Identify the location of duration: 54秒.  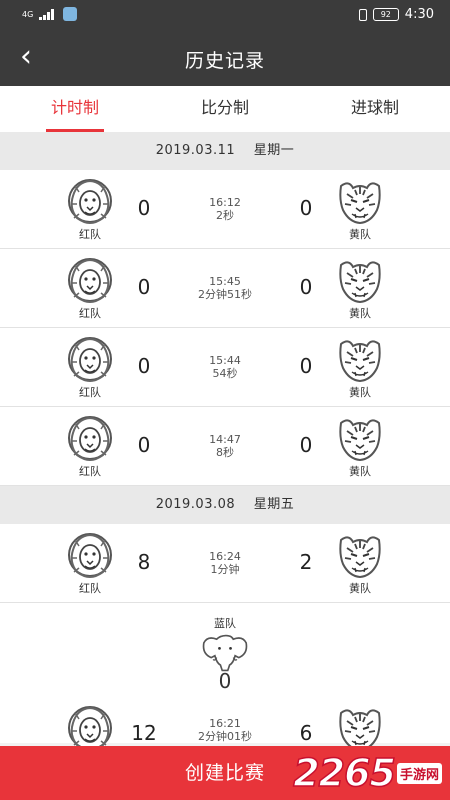
(225, 373).